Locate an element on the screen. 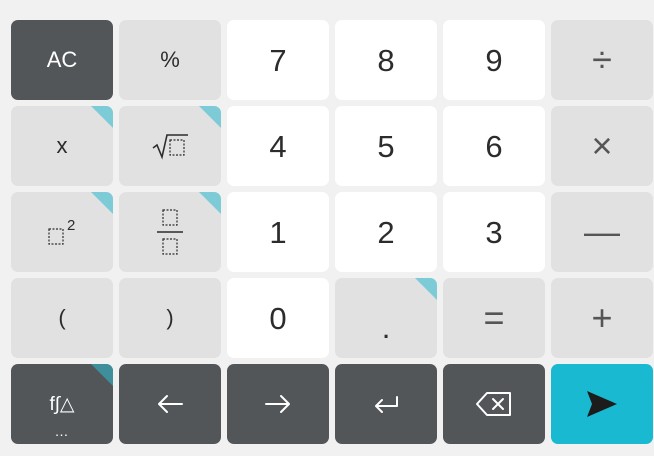 This screenshot has width=654, height=456. arrow-right-icon is located at coordinates (278, 404).